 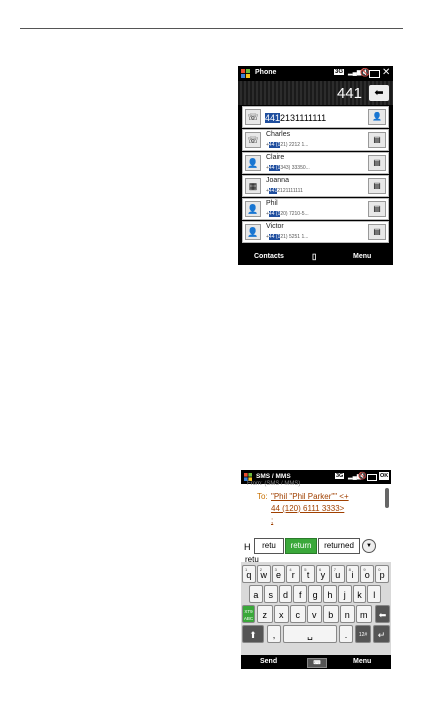 I want to click on list-item: ☏ 4412131111111 👤, so click(x=315, y=117).